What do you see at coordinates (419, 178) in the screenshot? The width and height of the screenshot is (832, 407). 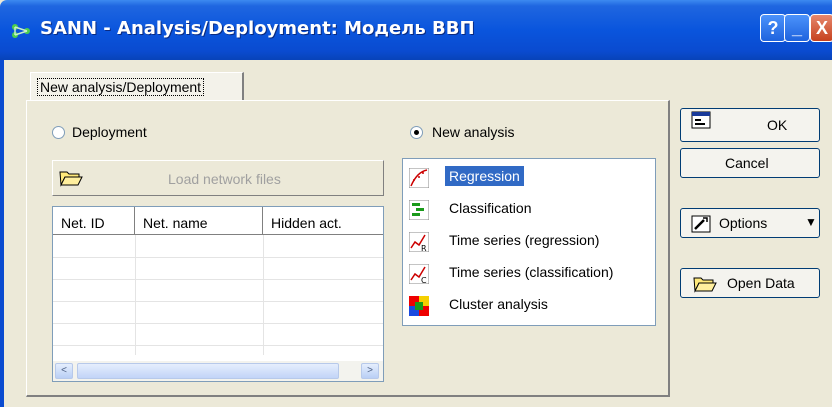 I see `regression-icon` at bounding box center [419, 178].